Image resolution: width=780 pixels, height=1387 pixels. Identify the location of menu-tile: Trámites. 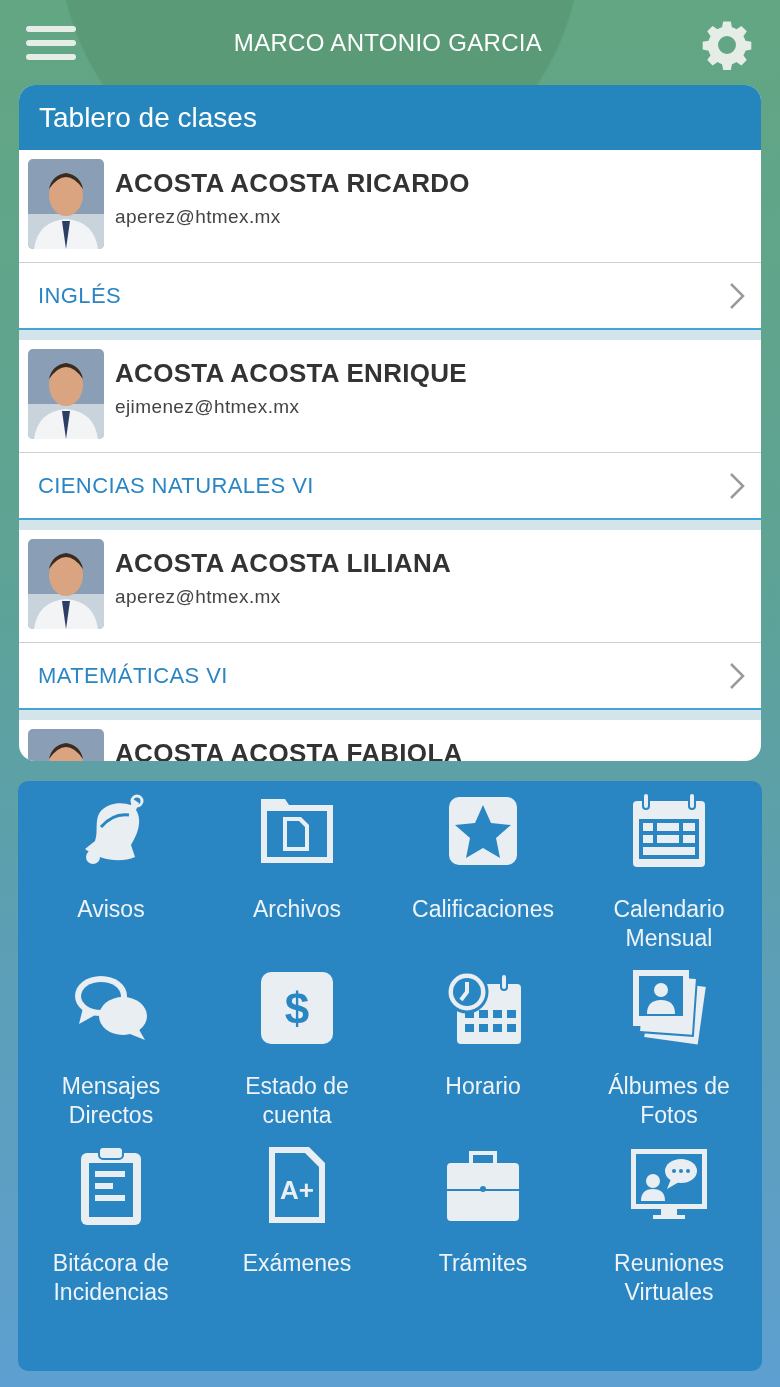
(483, 1233).